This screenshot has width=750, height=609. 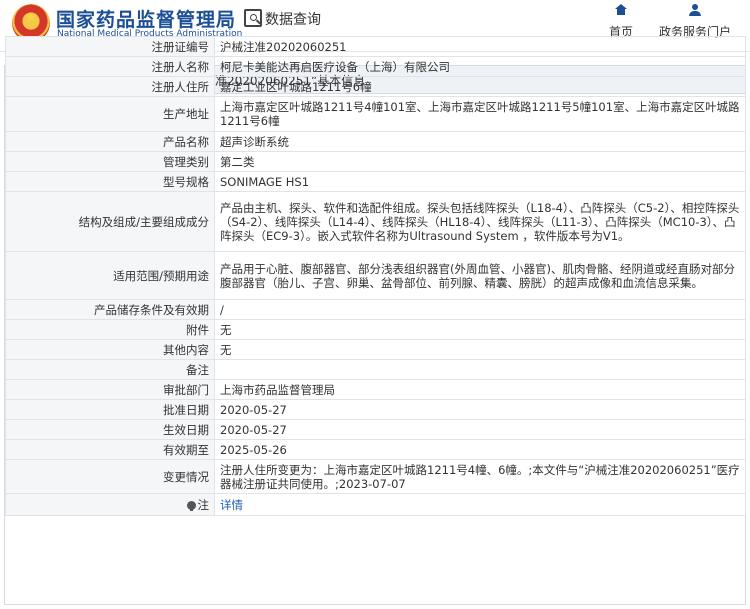 What do you see at coordinates (480, 66) in the screenshot?
I see `row-value: 柯尼卡美能达再启医疗设备（上海）有限公司` at bounding box center [480, 66].